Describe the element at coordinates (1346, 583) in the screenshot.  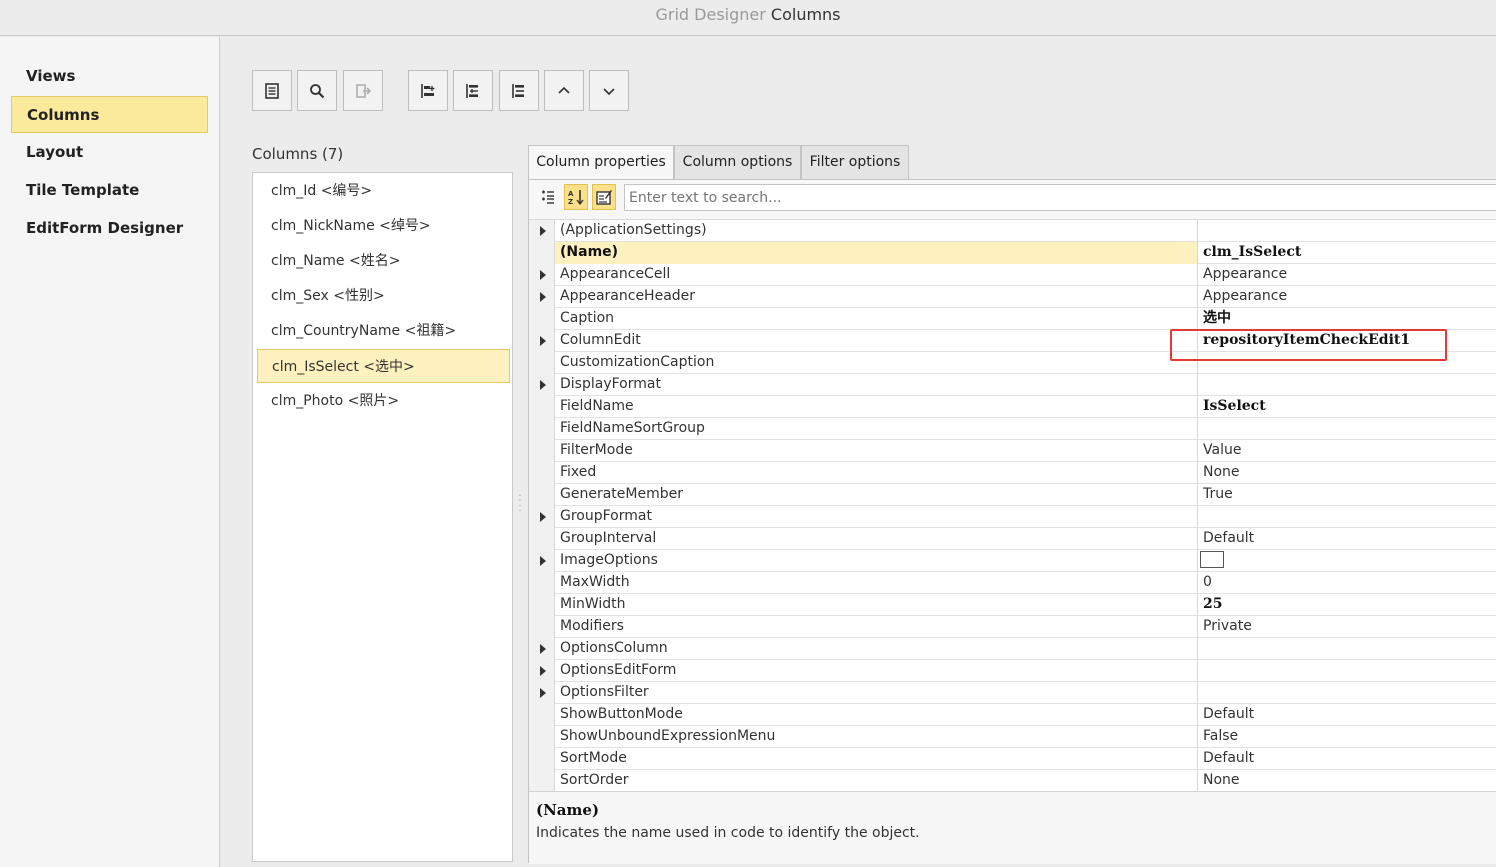
I see `property-value: 0` at that location.